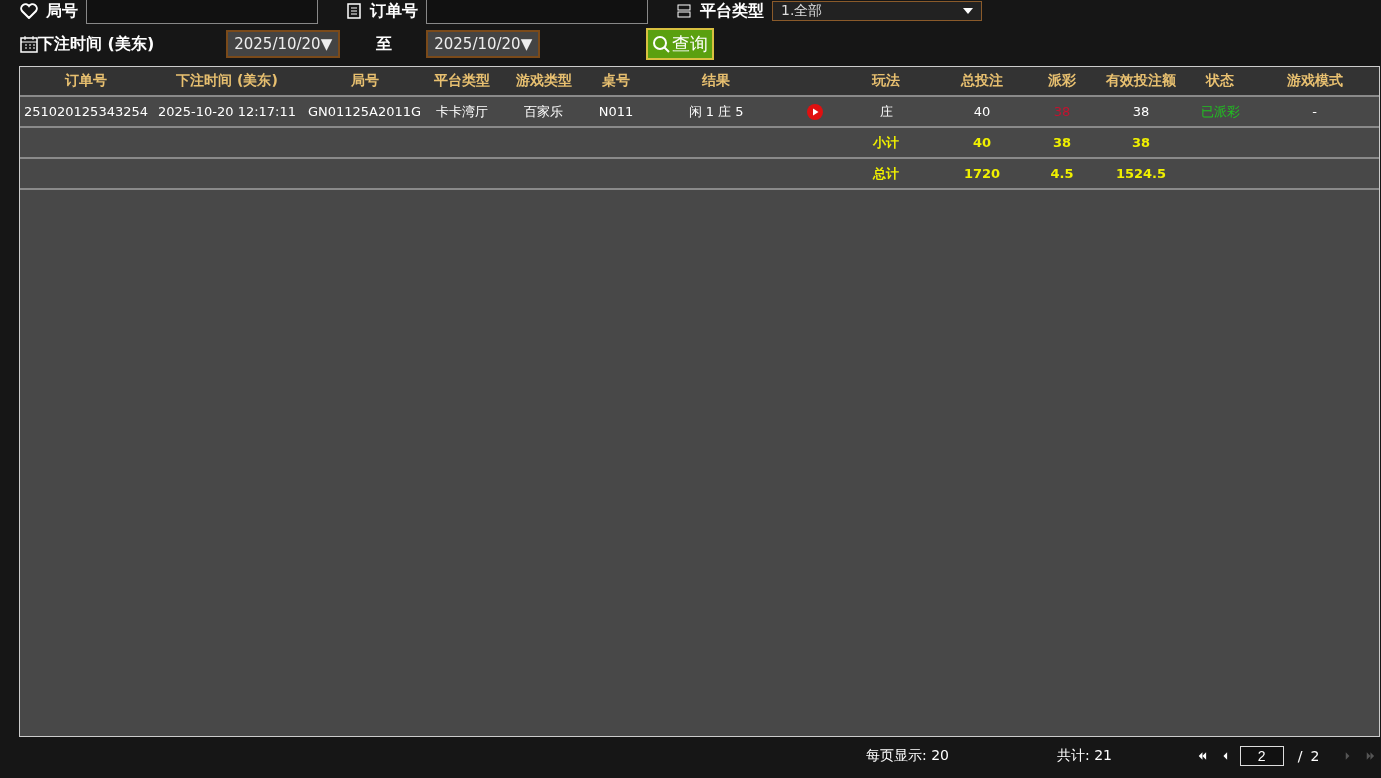 Image resolution: width=1381 pixels, height=778 pixels. What do you see at coordinates (982, 142) in the screenshot?
I see `summary-cell-text: 40` at bounding box center [982, 142].